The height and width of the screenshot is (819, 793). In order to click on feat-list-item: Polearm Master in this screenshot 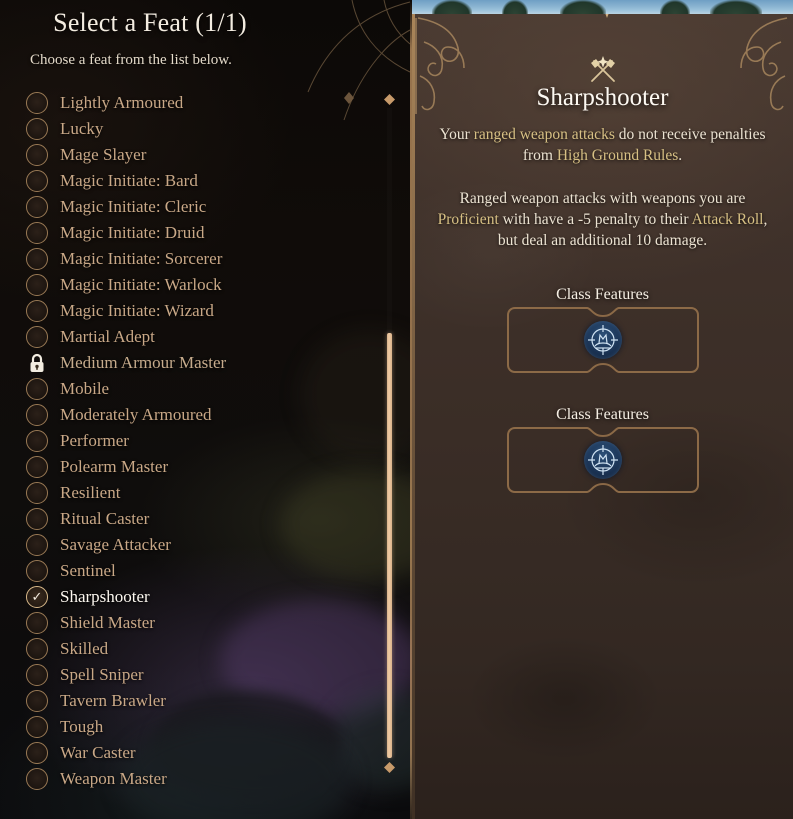, I will do `click(190, 467)`.